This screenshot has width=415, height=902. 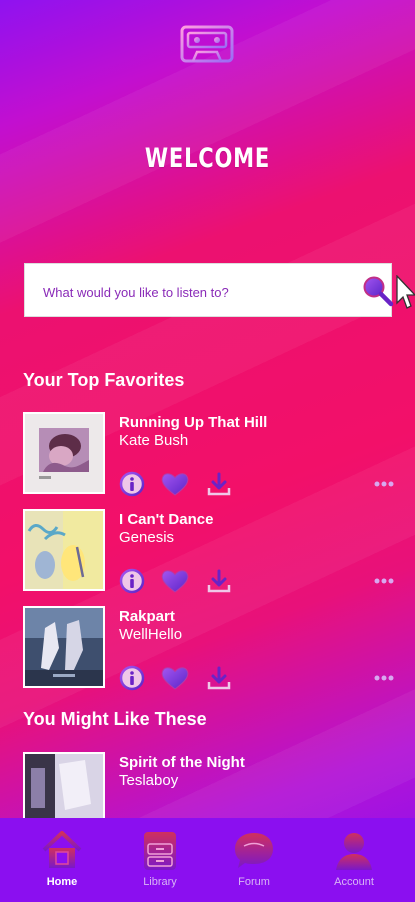 What do you see at coordinates (254, 850) in the screenshot?
I see `chat-bubble-icon` at bounding box center [254, 850].